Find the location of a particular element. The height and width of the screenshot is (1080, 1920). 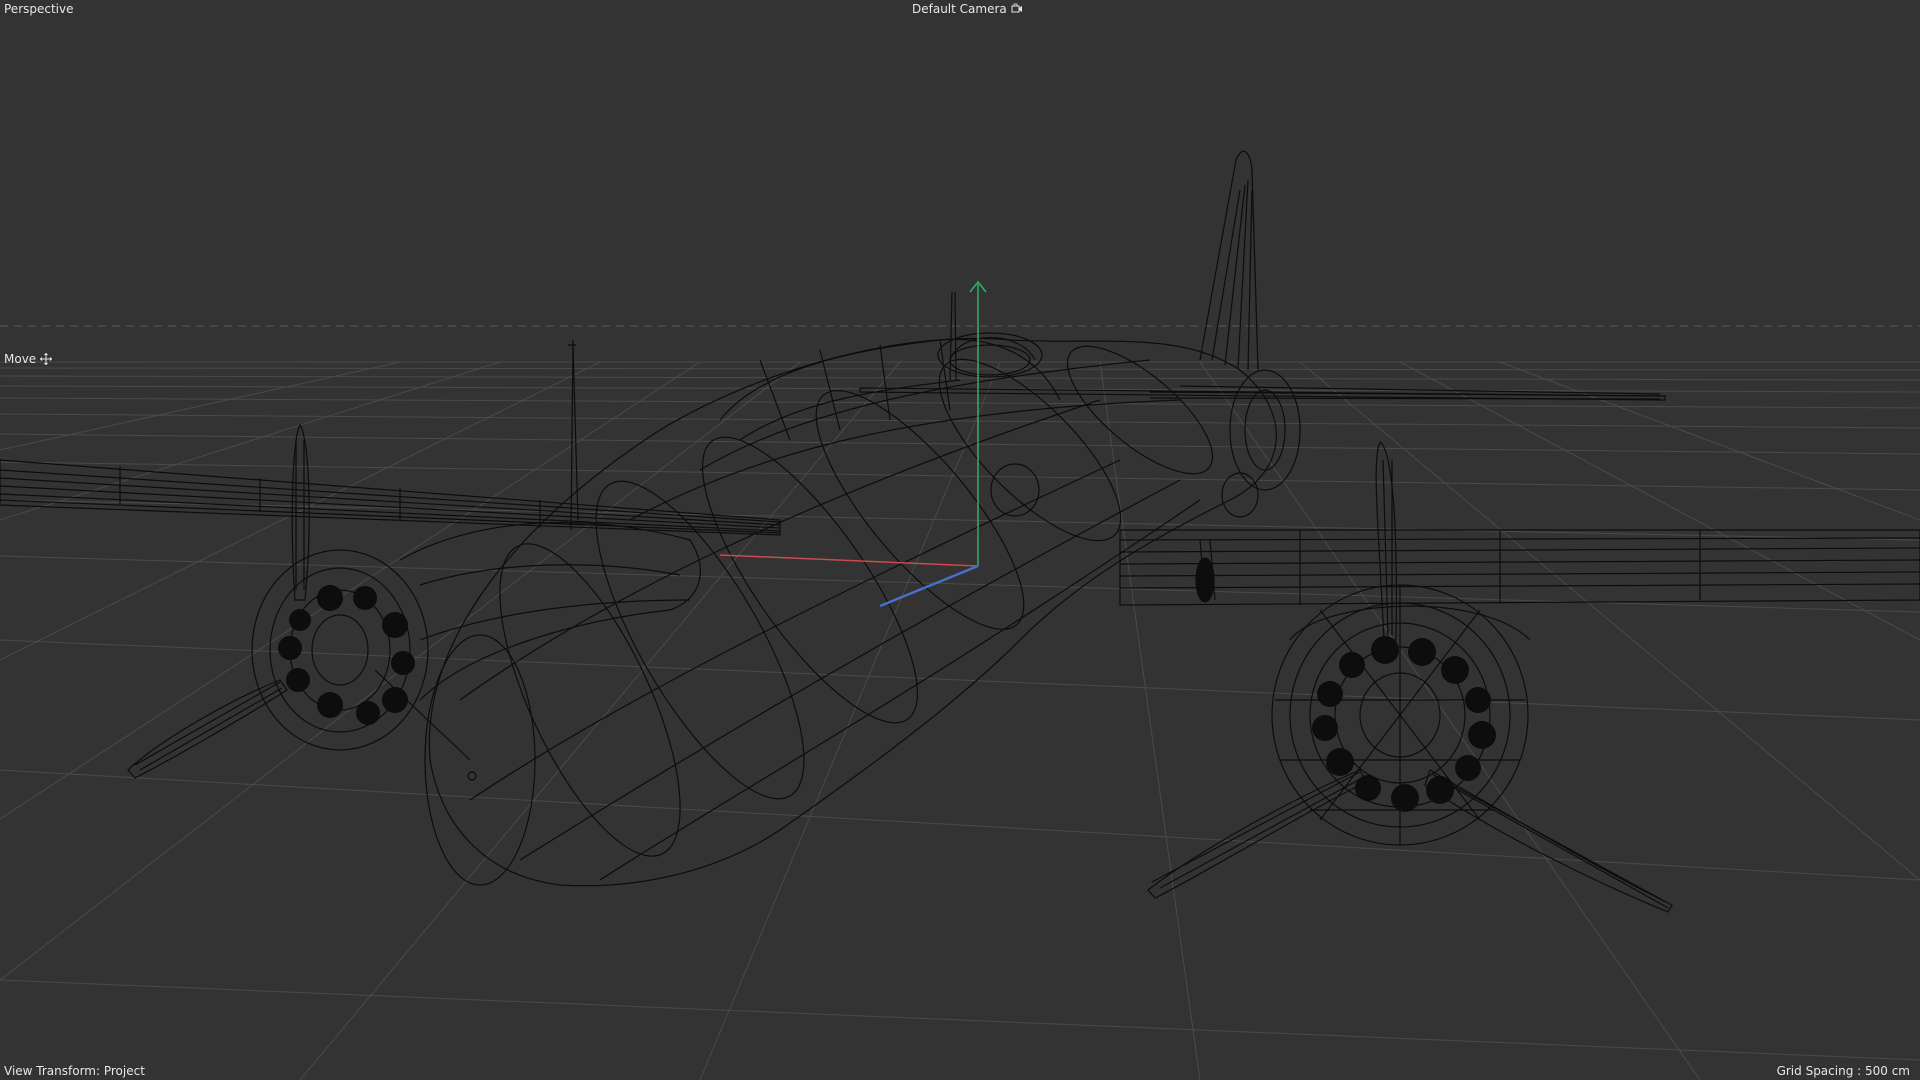

axis-x-handle is located at coordinates (849, 560).